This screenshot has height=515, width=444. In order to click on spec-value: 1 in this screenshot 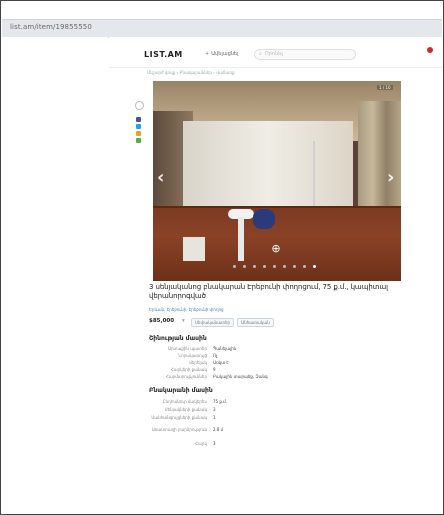, I will do `click(214, 417)`.